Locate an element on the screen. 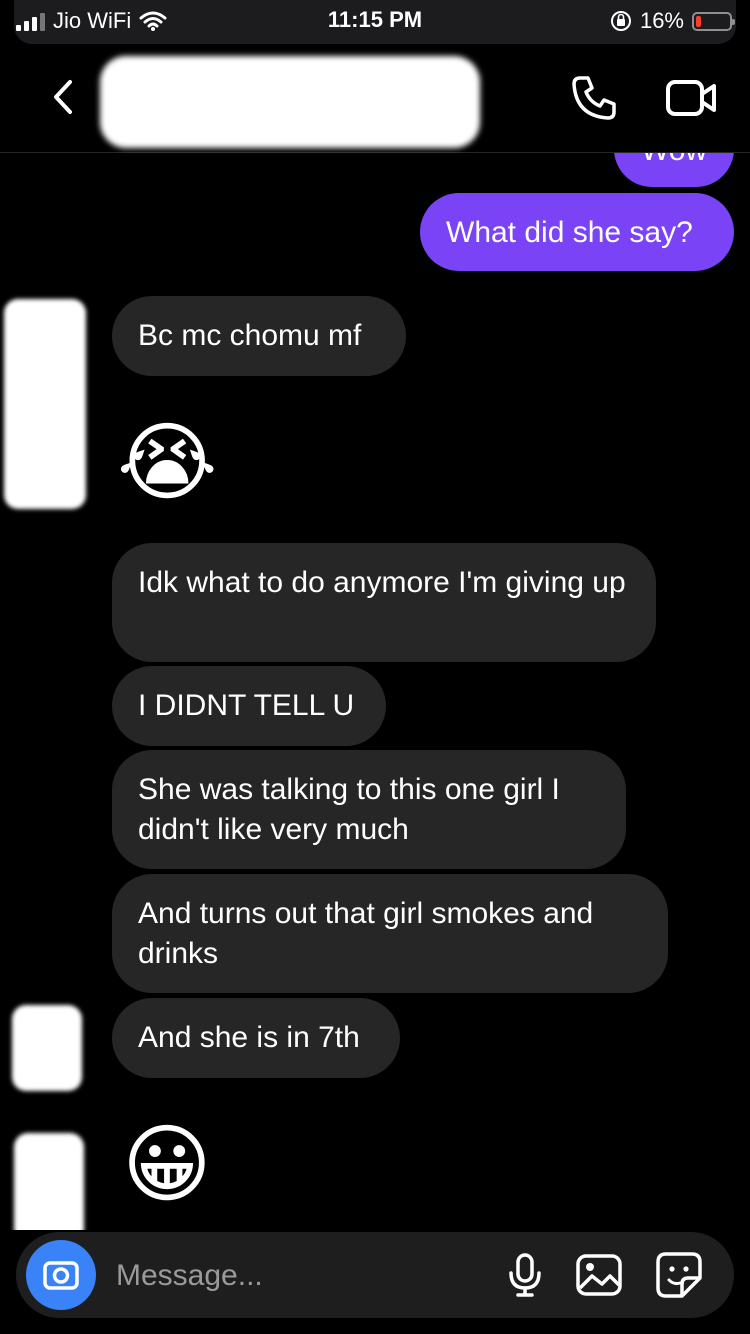  contact-name is located at coordinates (290, 102).